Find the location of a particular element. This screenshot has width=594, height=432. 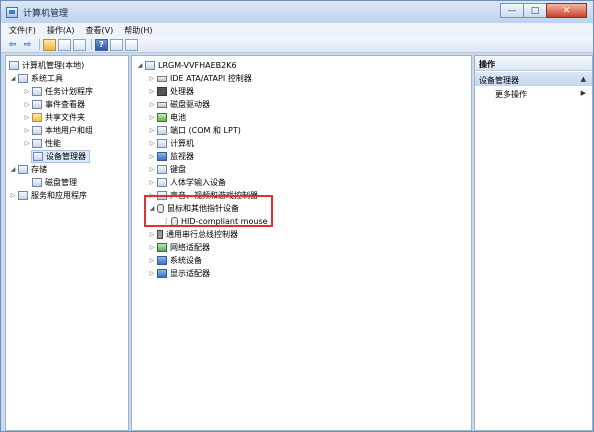

device-category-label: IDE ATA/ATAPI 控制器 is located at coordinates (211, 78).